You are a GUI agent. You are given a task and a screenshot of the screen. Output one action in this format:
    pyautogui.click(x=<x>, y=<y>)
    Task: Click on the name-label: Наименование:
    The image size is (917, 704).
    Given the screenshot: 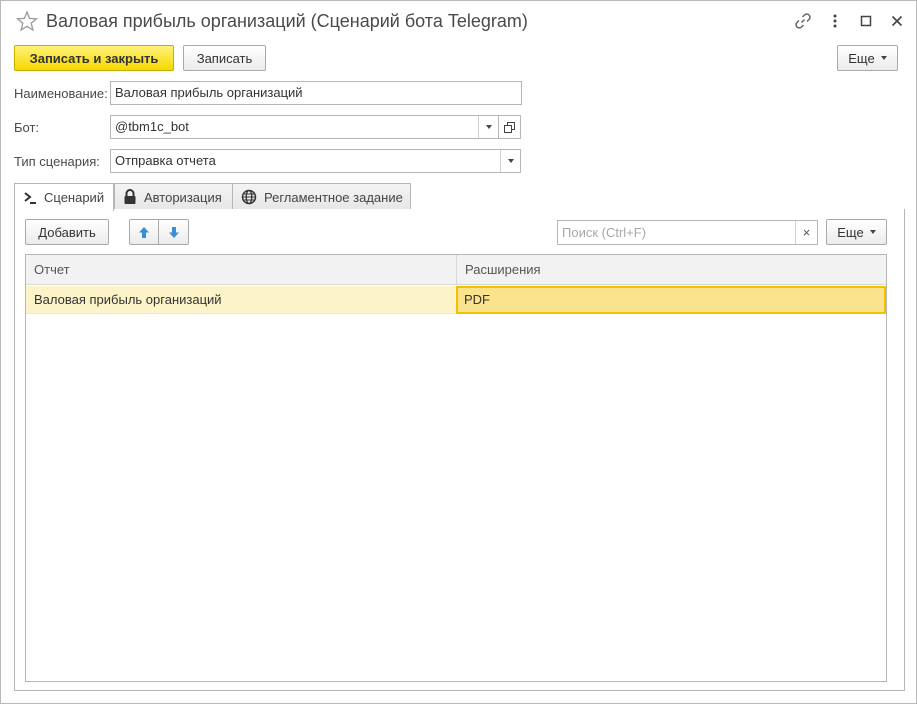 What is the action you would take?
    pyautogui.click(x=61, y=93)
    